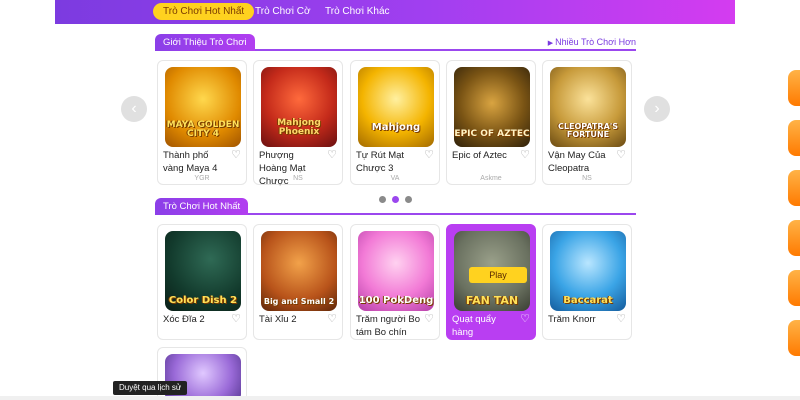 The height and width of the screenshot is (400, 800). Describe the element at coordinates (202, 206) in the screenshot. I see `hot-section-title: Trò Chơi Hot Nhất` at that location.